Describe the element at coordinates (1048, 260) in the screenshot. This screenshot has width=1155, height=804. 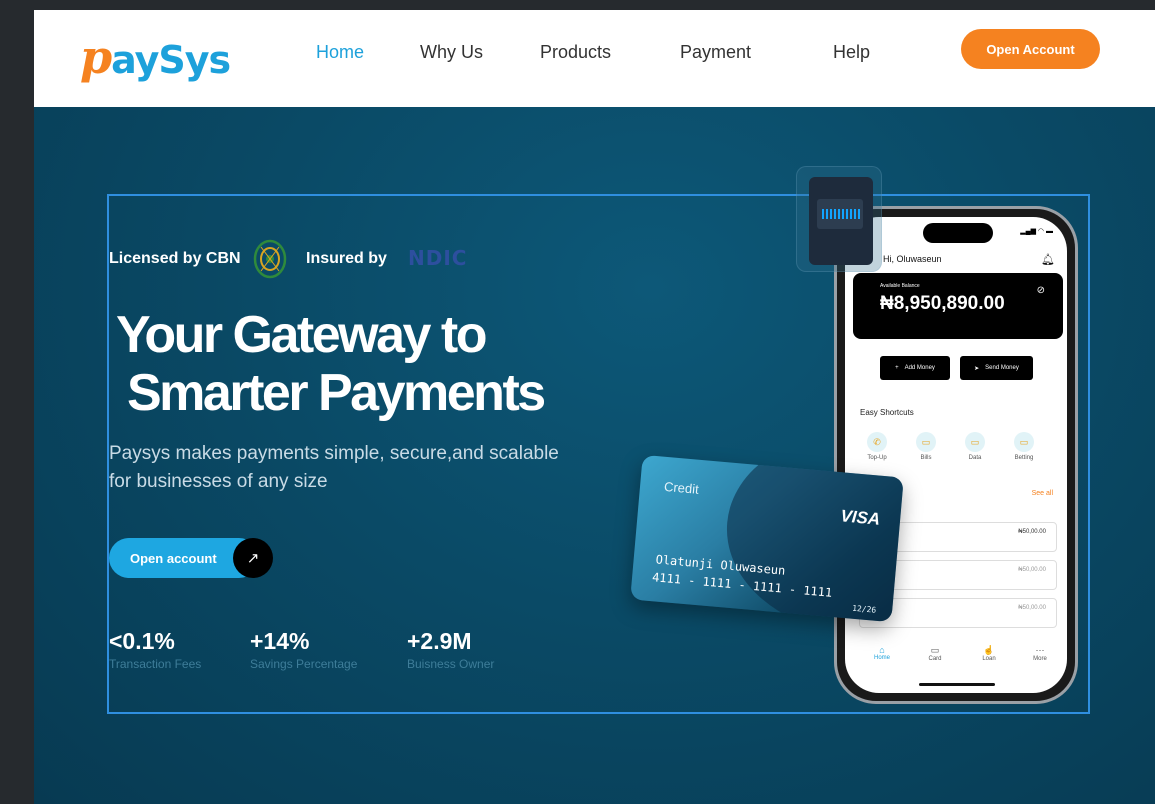
I see `bell-icon: 🔔︎` at that location.